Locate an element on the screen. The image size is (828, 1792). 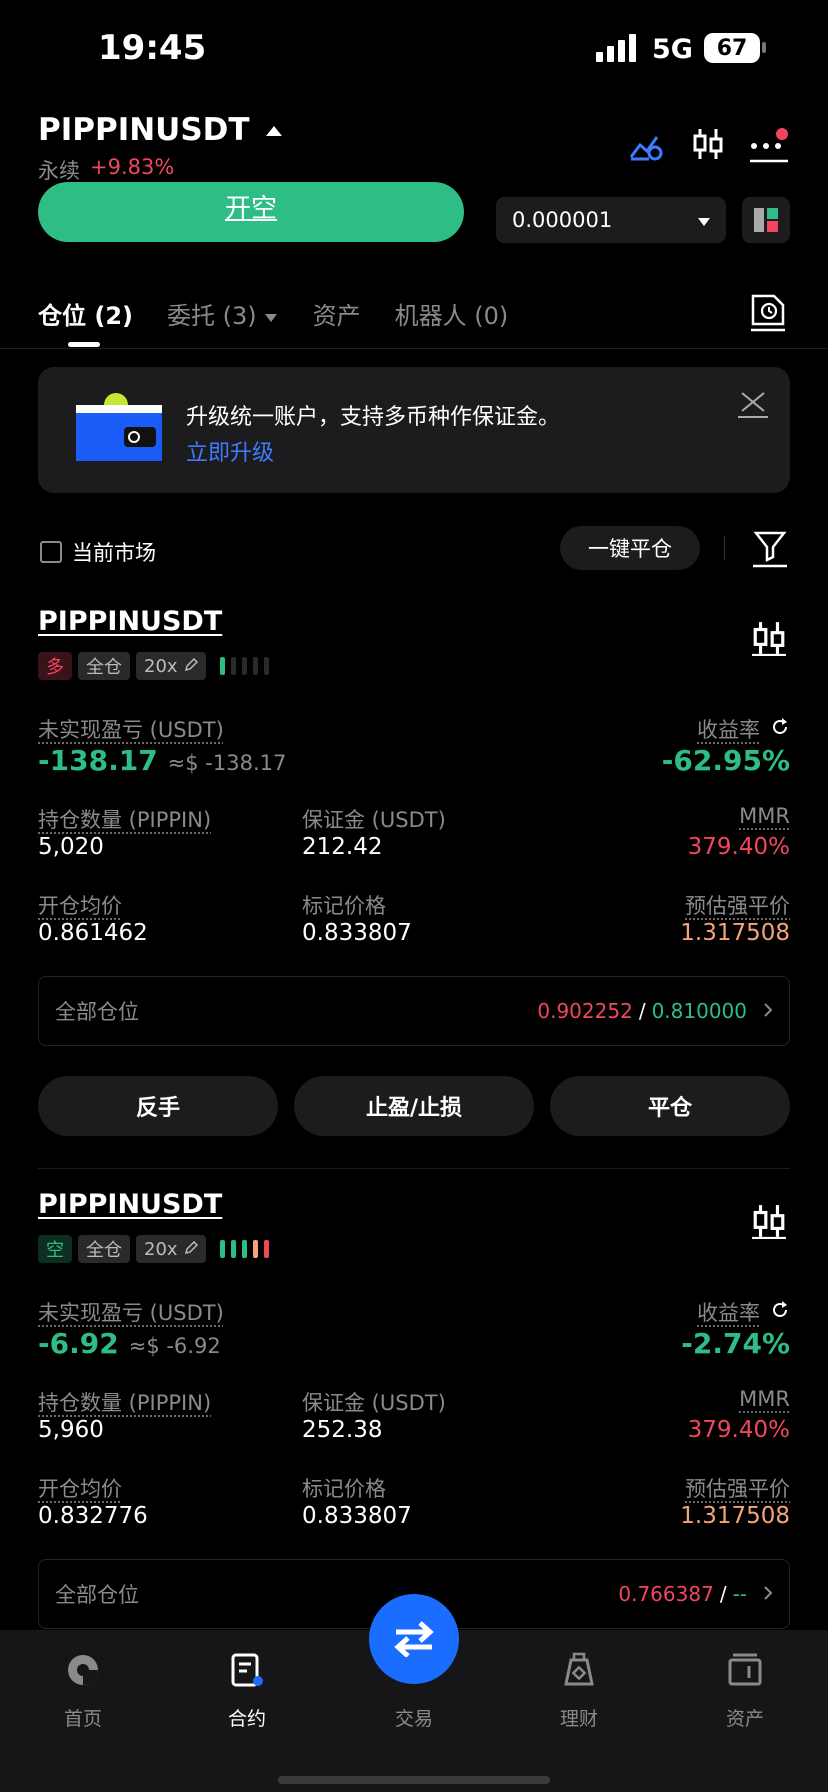
wallet-icon is located at coordinates (745, 1670).